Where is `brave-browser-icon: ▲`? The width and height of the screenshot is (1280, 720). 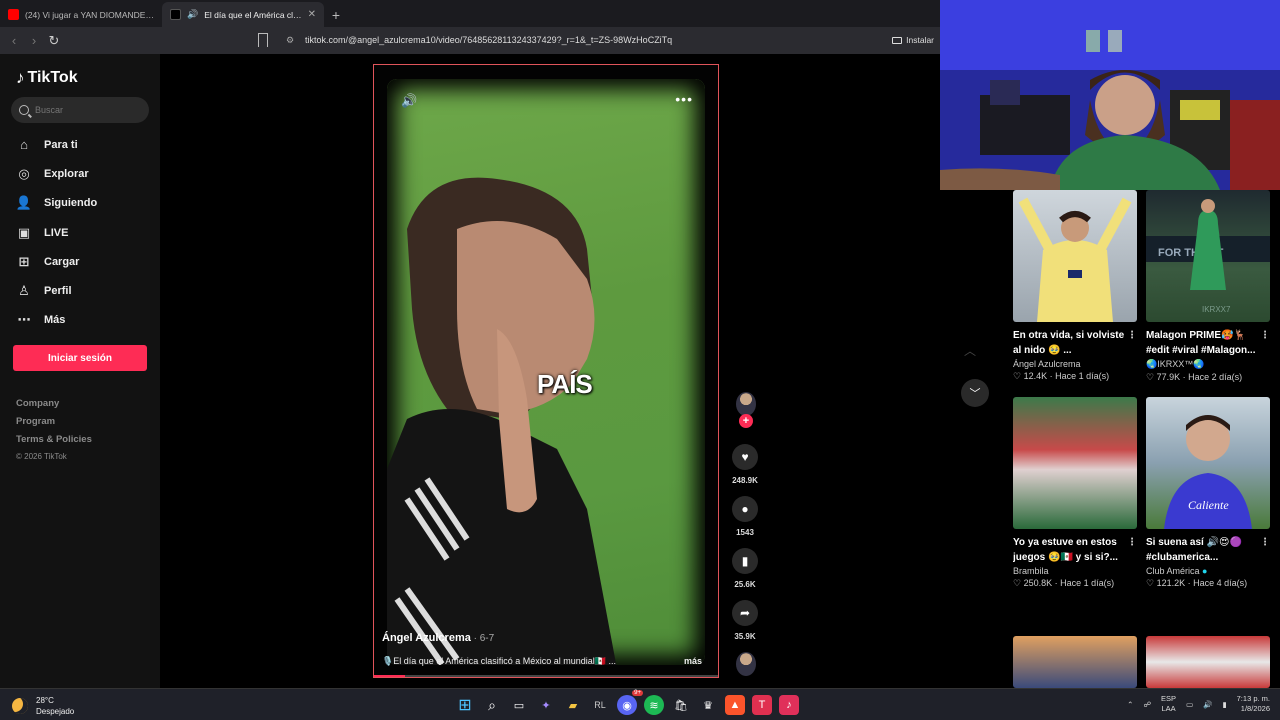 brave-browser-icon: ▲ is located at coordinates (735, 705).